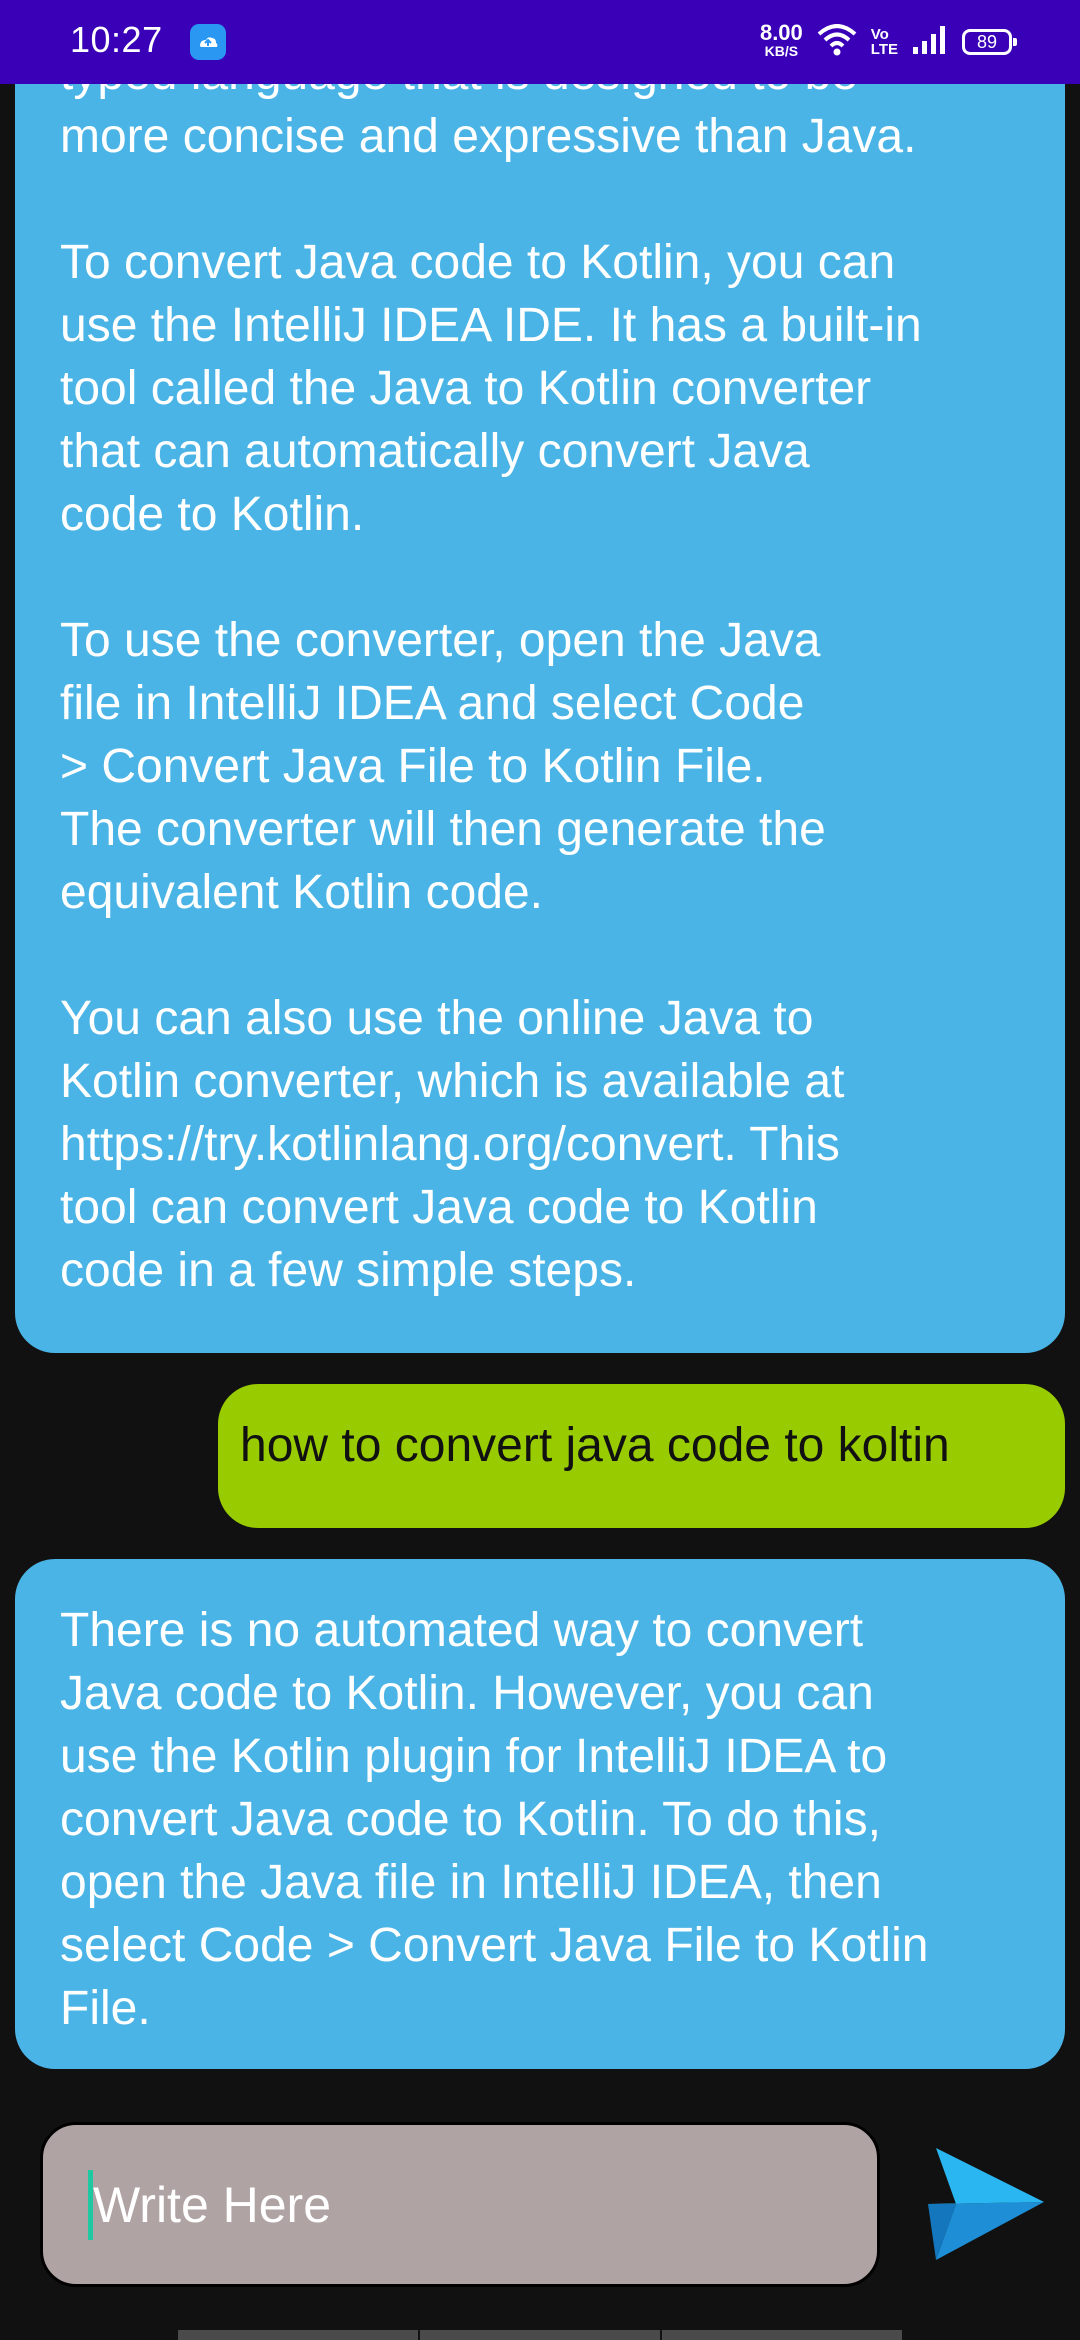 This screenshot has height=2340, width=1080. I want to click on app-notification-icon, so click(208, 42).